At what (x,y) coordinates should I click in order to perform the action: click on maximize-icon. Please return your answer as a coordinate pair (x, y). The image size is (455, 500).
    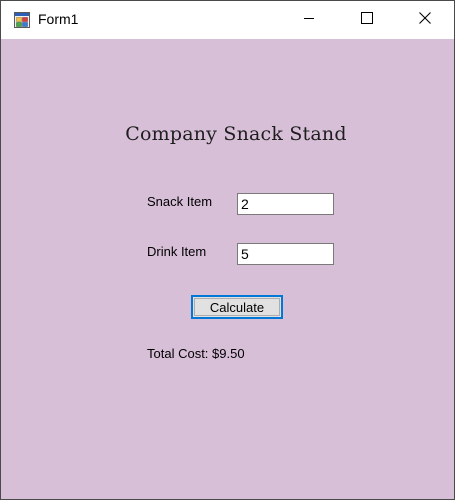
    Looking at the image, I should click on (367, 20).